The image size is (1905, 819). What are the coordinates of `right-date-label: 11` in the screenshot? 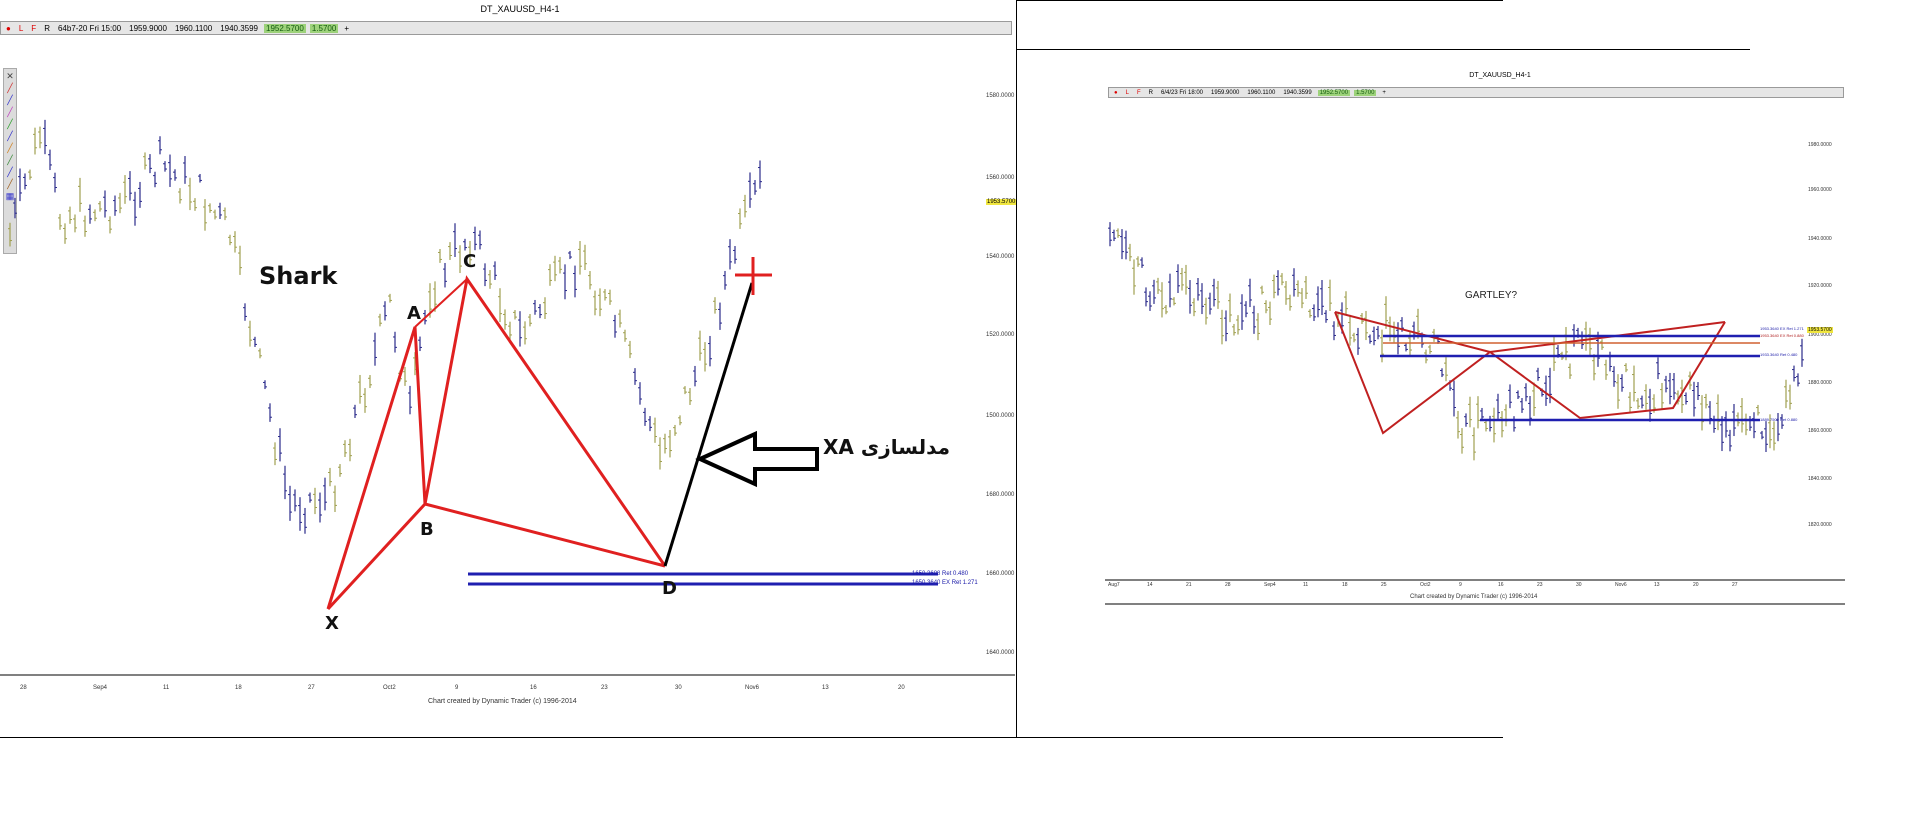 It's located at (1306, 585).